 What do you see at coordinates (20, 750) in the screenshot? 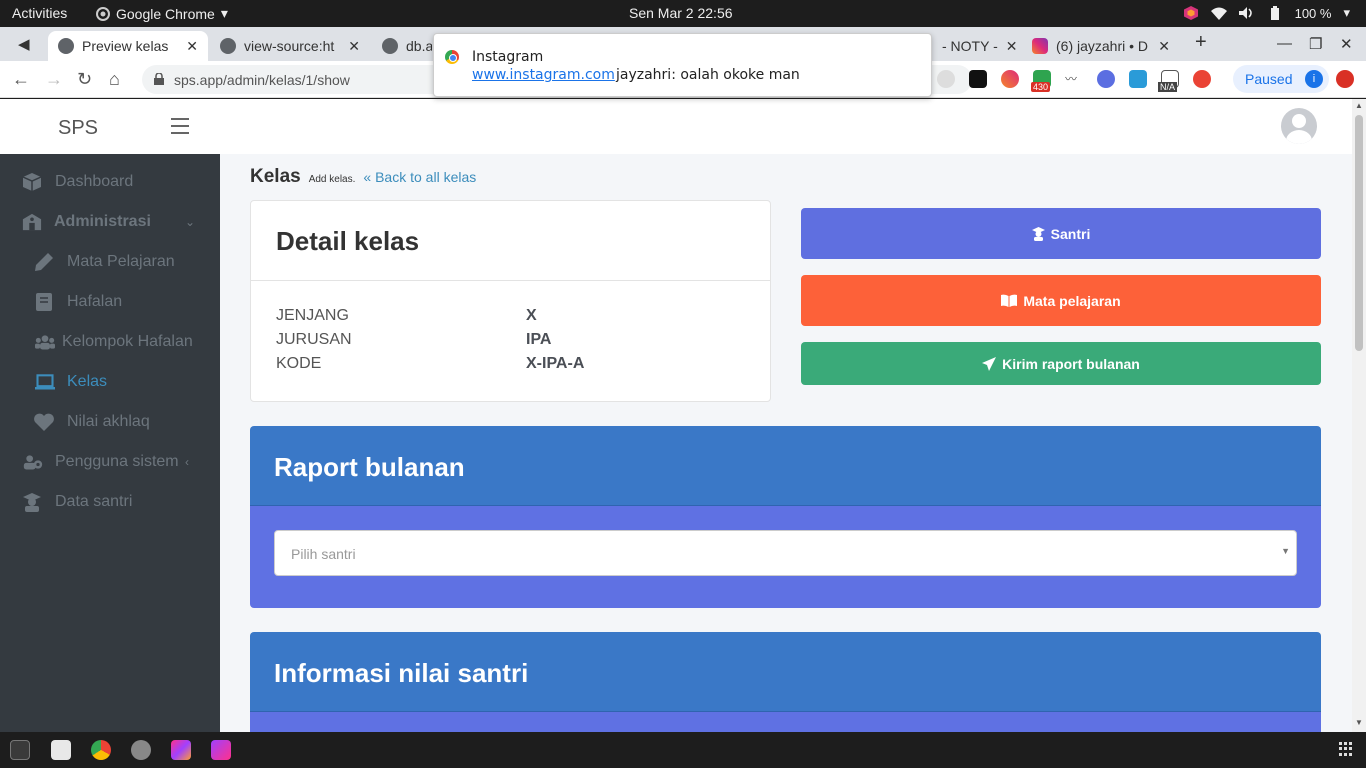
I see `terminal-icon` at bounding box center [20, 750].